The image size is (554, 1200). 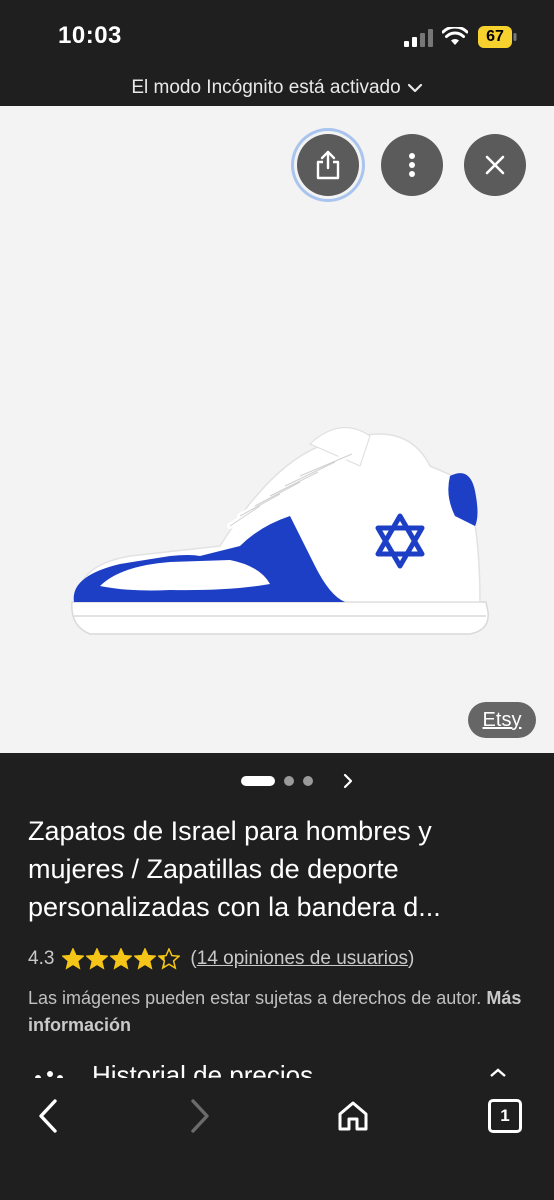 I want to click on product-image, so click(x=280, y=531).